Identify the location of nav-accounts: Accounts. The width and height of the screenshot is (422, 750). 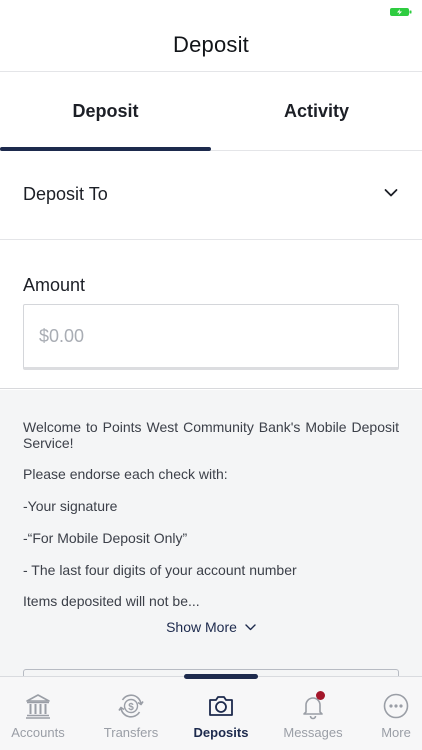
(38, 713).